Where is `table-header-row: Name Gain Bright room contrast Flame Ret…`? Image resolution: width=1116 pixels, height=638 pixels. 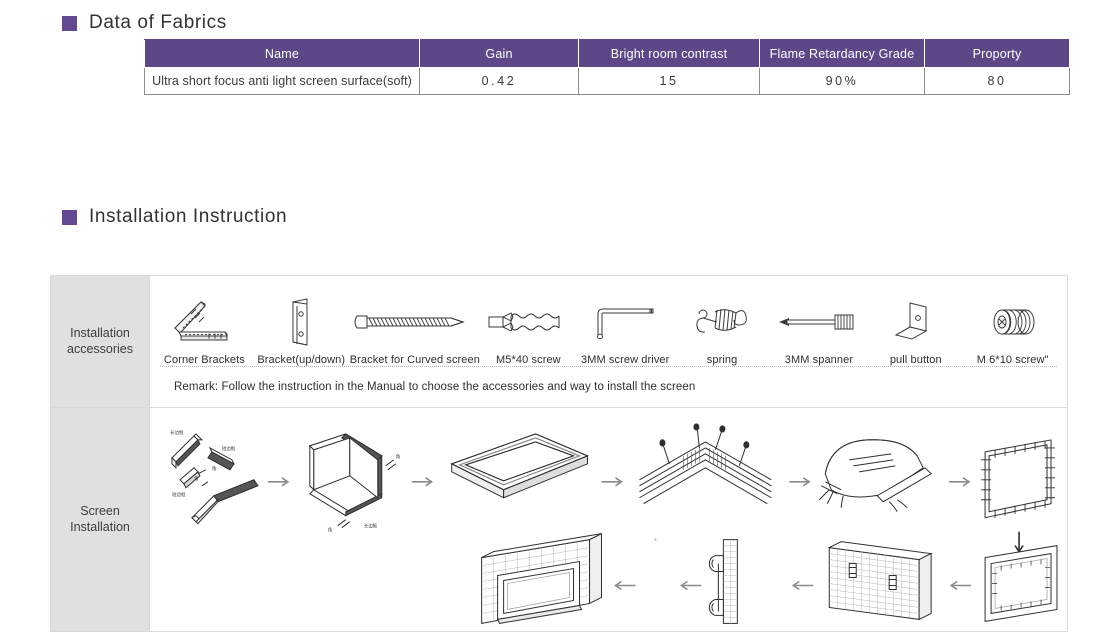
table-header-row: Name Gain Bright room contrast Flame Ret… is located at coordinates (607, 53).